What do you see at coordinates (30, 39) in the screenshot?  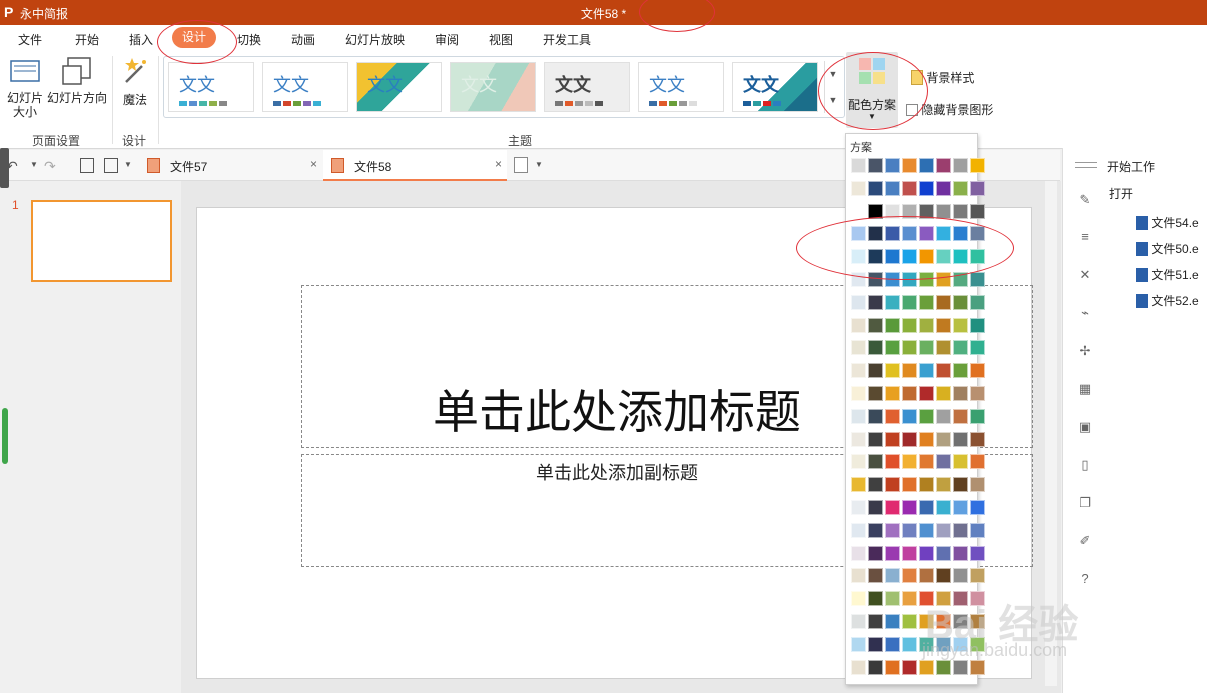 I see `menu-file: 文件` at bounding box center [30, 39].